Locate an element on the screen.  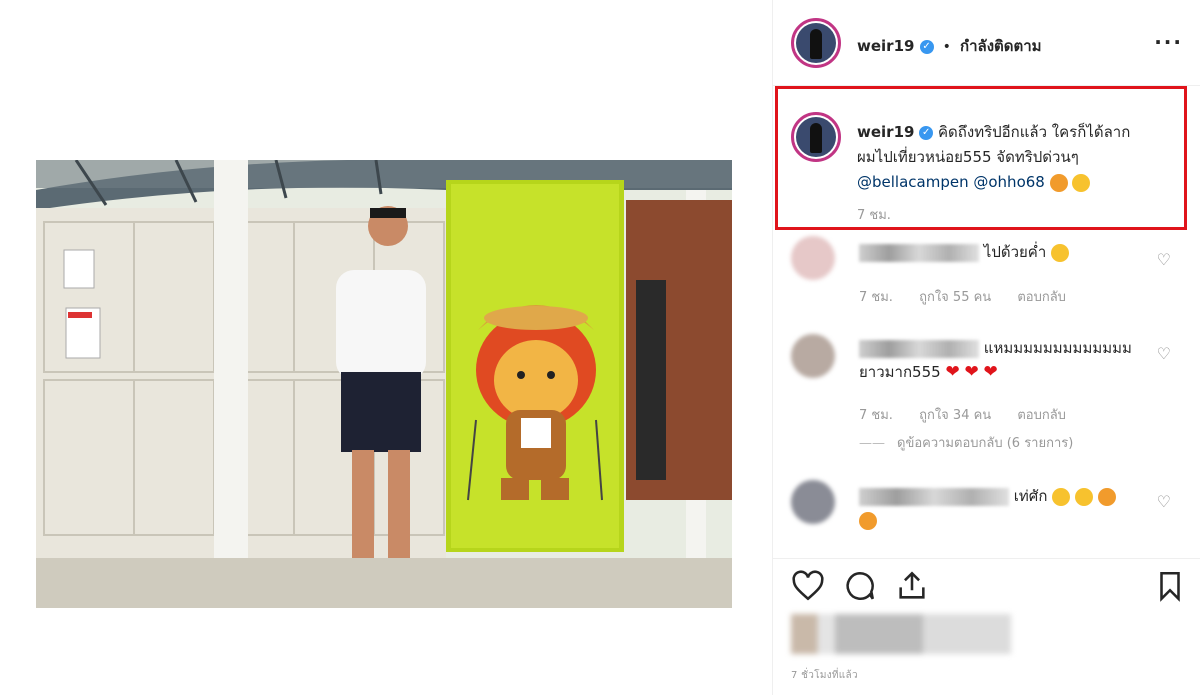
comment-meta: 7 ชม. ถูกใจ 55 คน ตอบกลับ is located at coordinates (973, 296).